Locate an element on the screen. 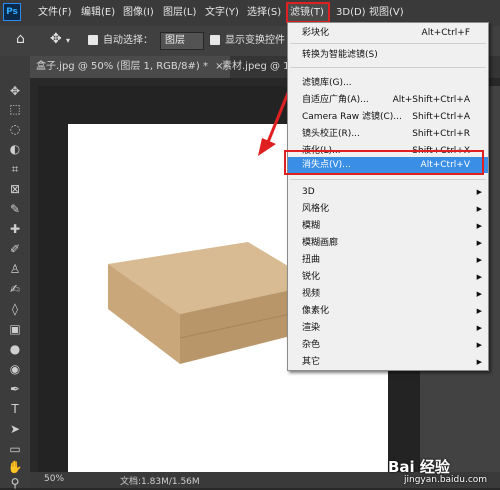 This screenshot has height=490, width=500. menu-item-noise: 杂色 ▶ is located at coordinates (388, 345).